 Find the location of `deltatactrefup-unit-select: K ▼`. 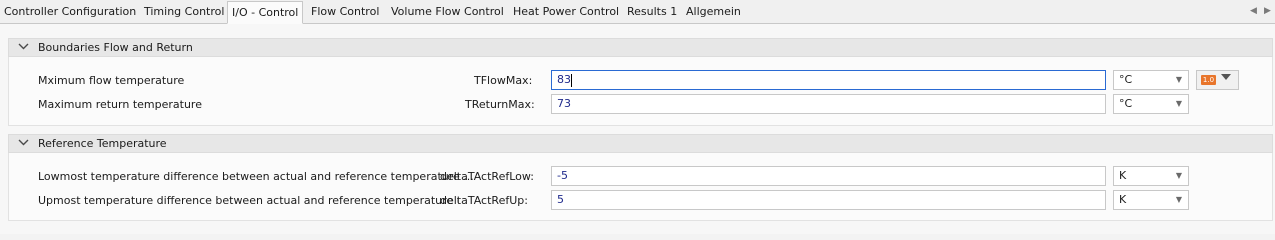

deltatactrefup-unit-select: K ▼ is located at coordinates (1151, 200).